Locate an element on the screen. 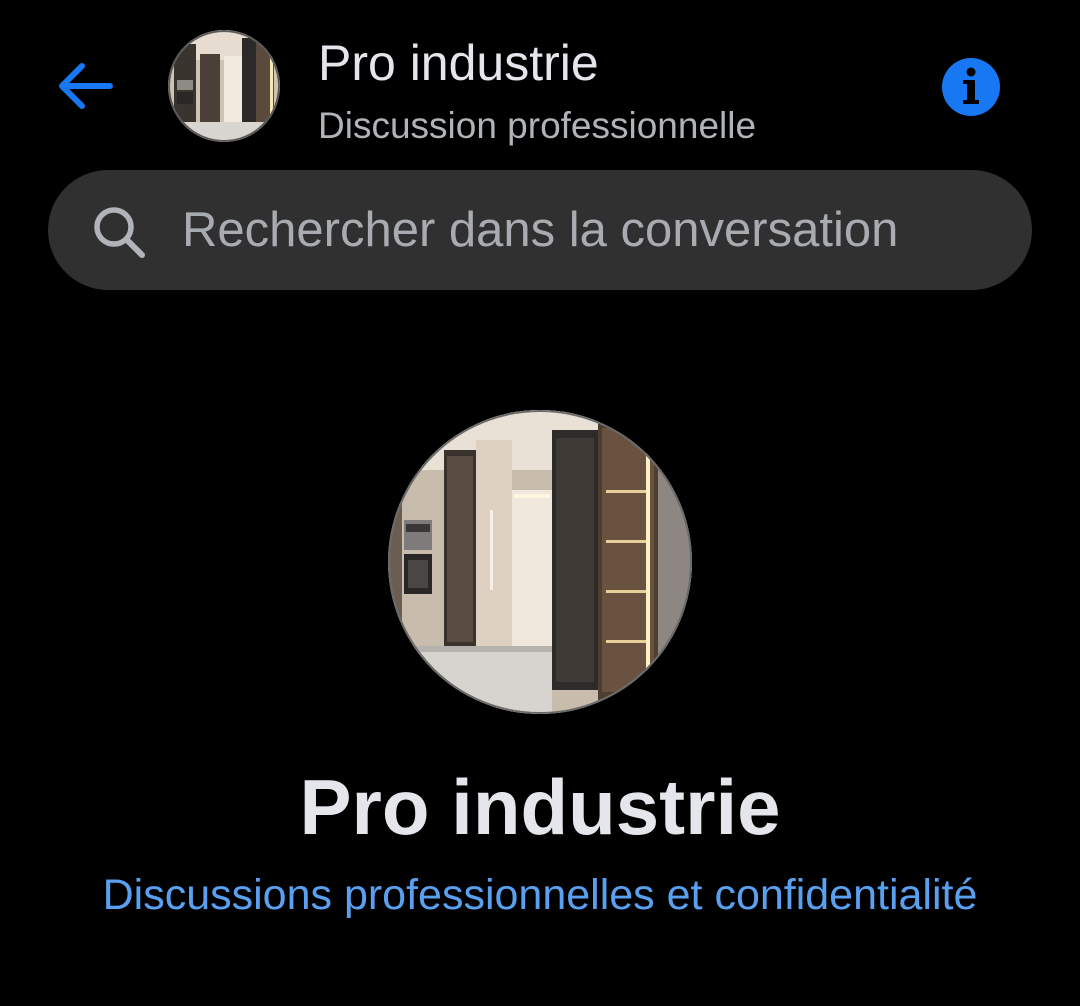  header-title: Pro industrie is located at coordinates (458, 63).